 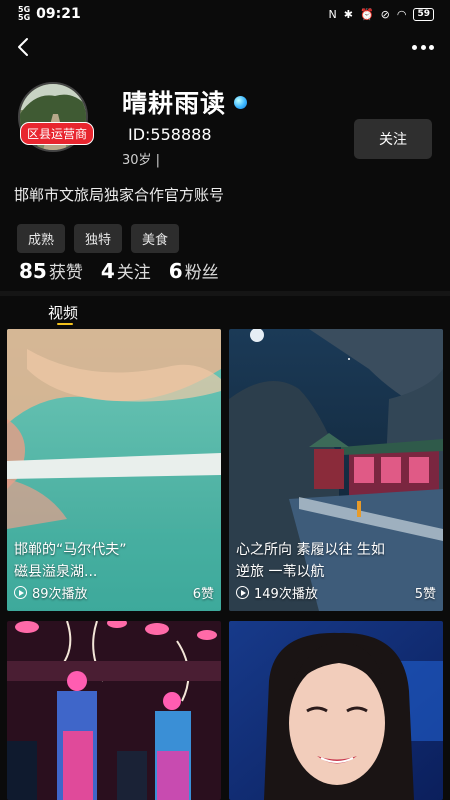 I want to click on chevron-left-icon, so click(x=24, y=47).